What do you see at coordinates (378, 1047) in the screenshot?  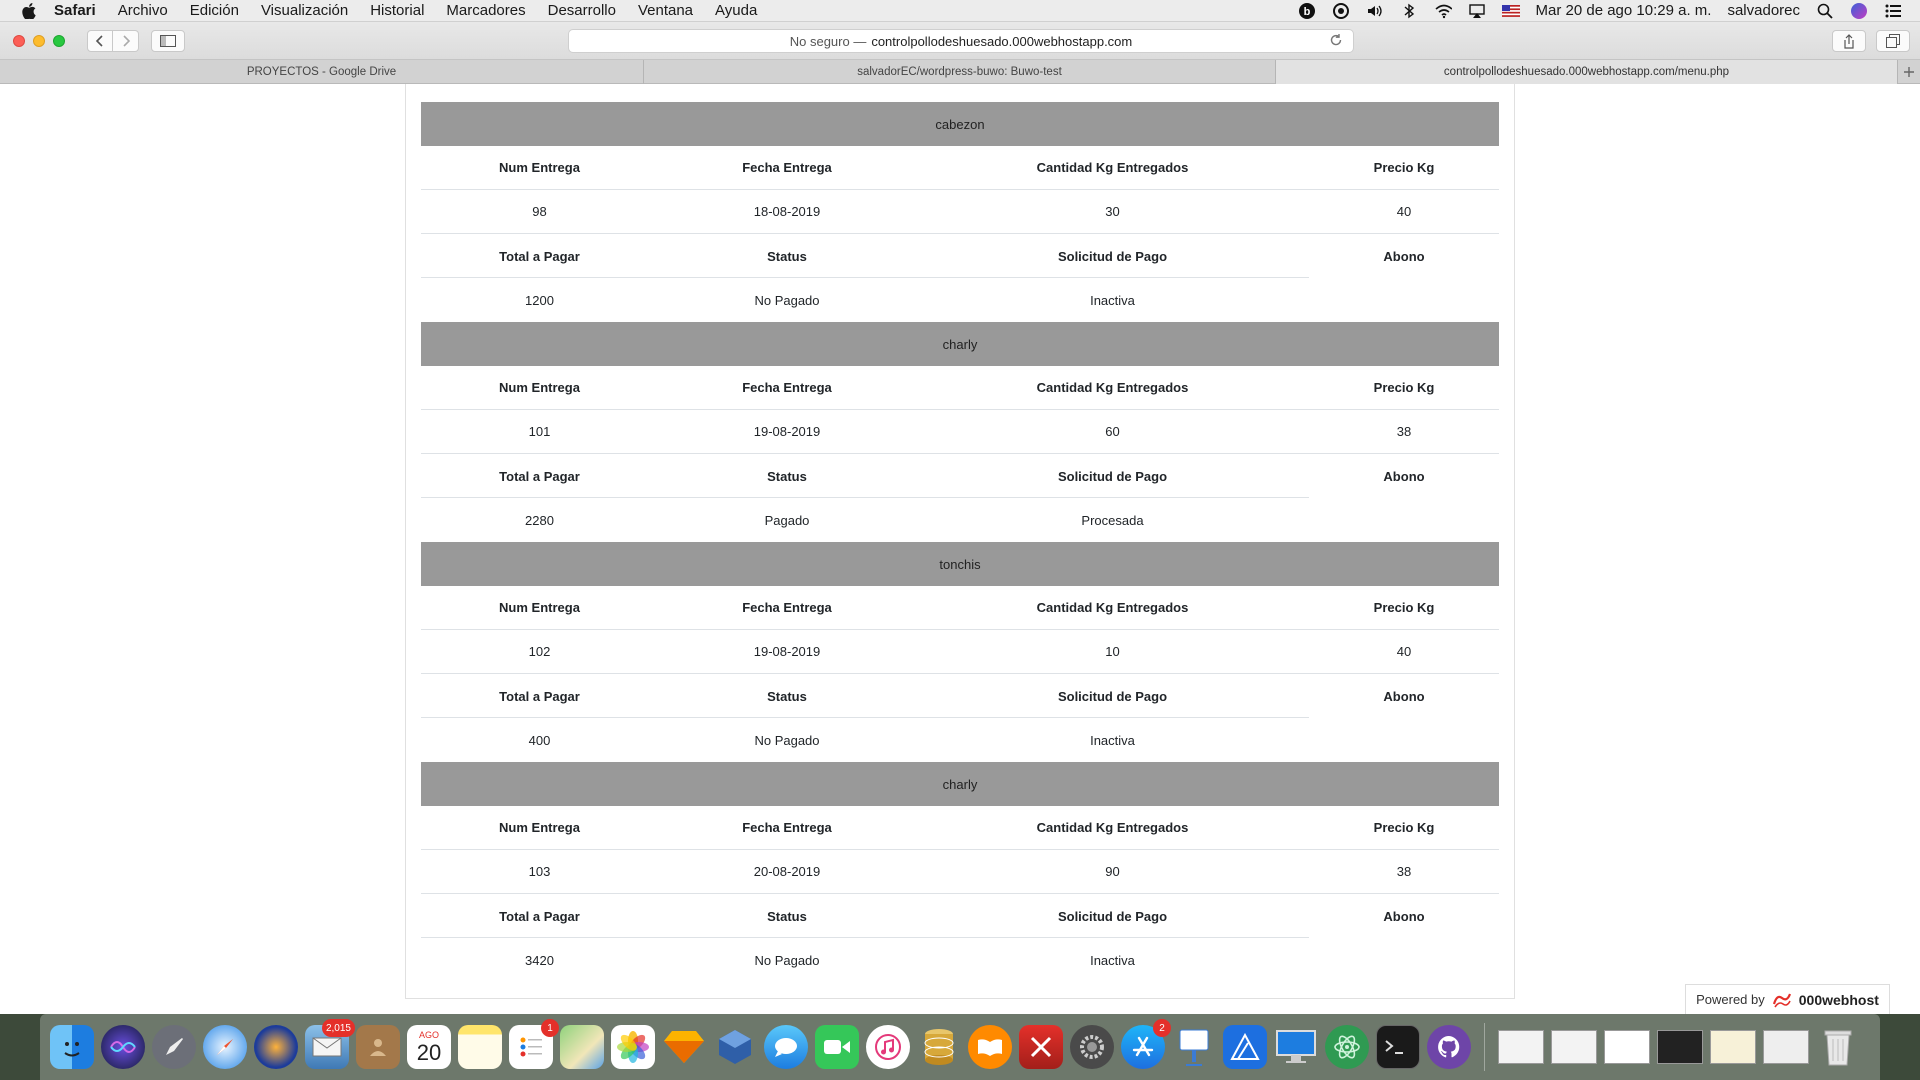 I see `contacts-icon` at bounding box center [378, 1047].